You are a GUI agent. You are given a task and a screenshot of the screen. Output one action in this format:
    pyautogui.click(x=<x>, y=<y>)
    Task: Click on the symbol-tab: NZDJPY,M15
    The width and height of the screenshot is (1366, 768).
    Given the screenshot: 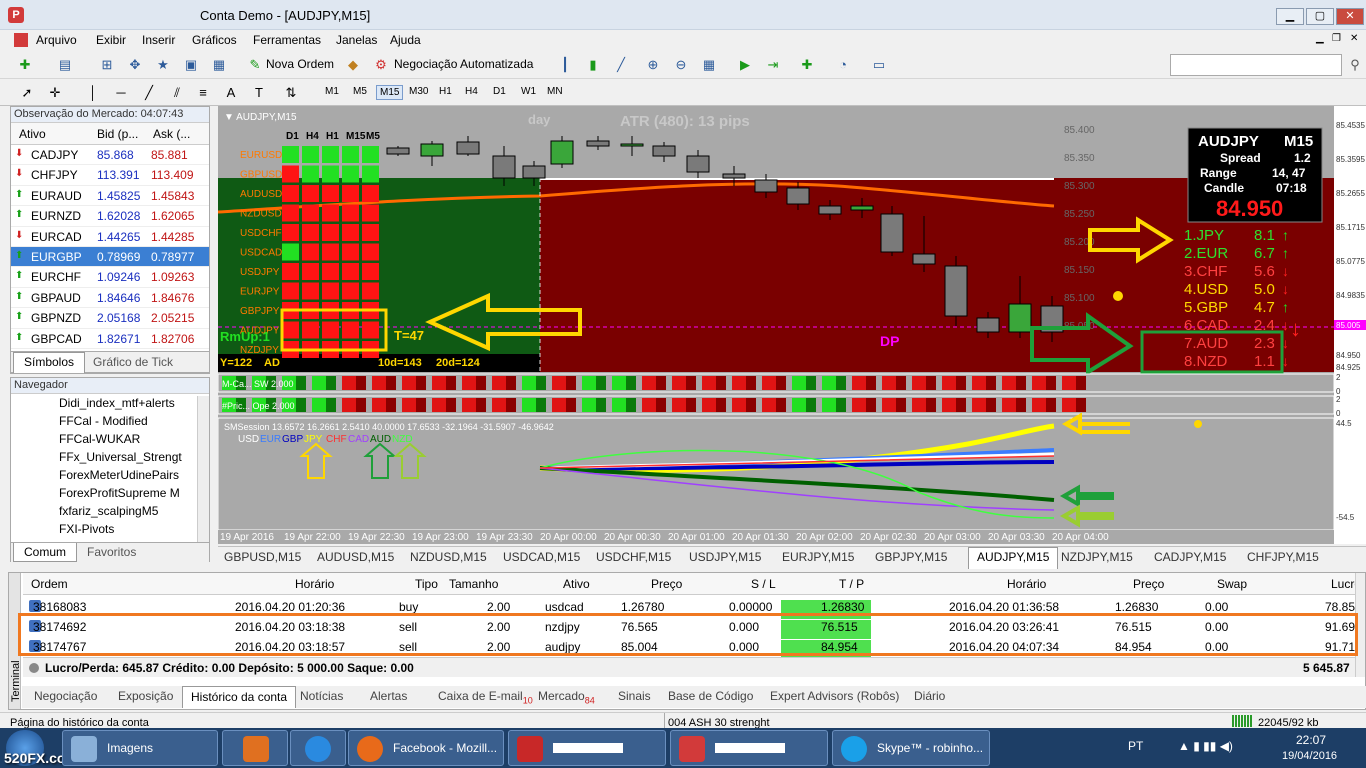 What is the action you would take?
    pyautogui.click(x=1097, y=557)
    